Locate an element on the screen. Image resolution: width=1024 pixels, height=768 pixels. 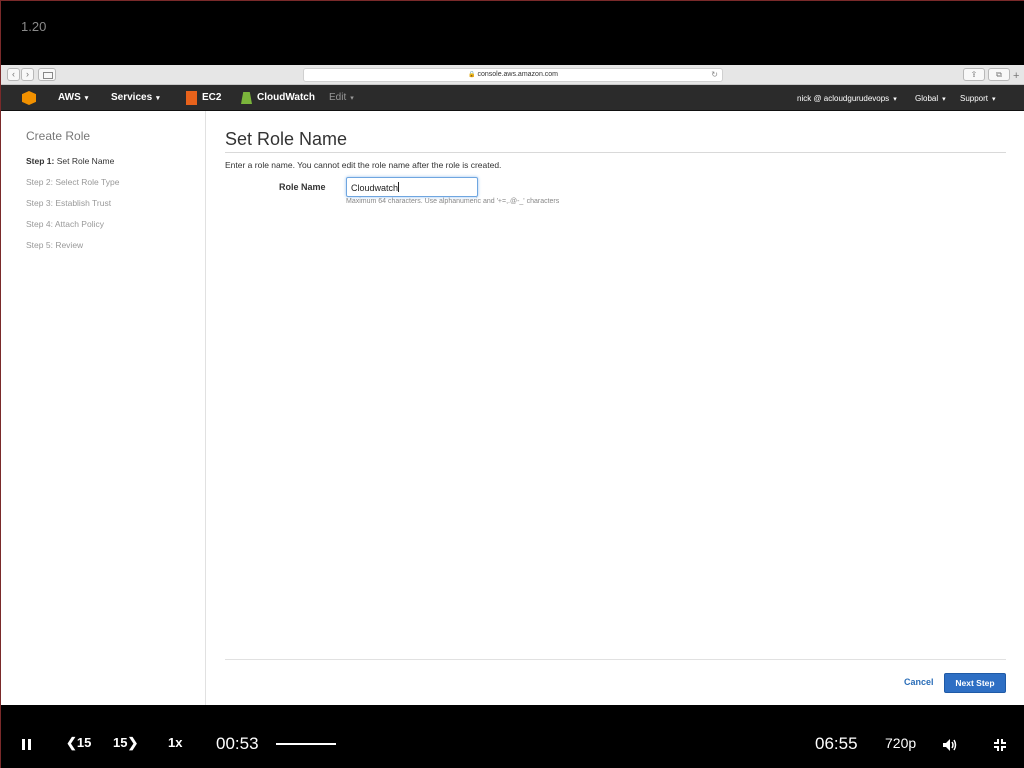
player-controls: ❮15 15❯ 1x 00:53 06:55 720p is located at coordinates (512, 736).